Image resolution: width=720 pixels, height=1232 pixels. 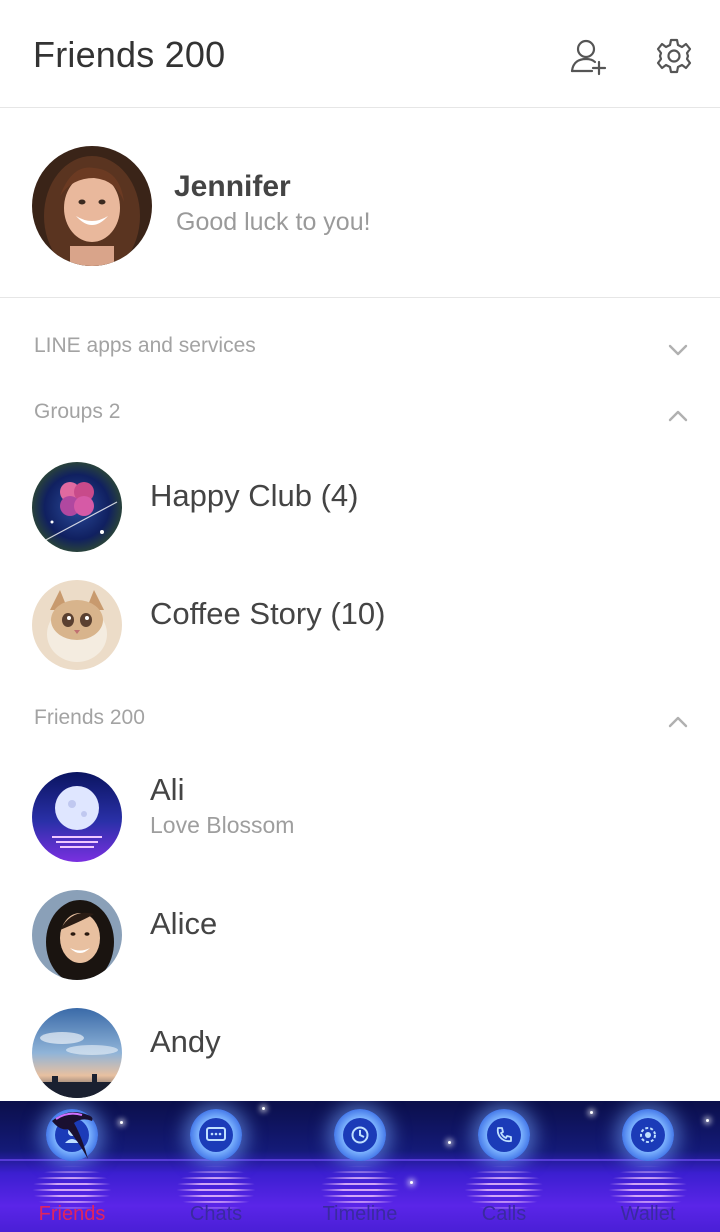 I want to click on page-title: Friends 200, so click(x=129, y=54).